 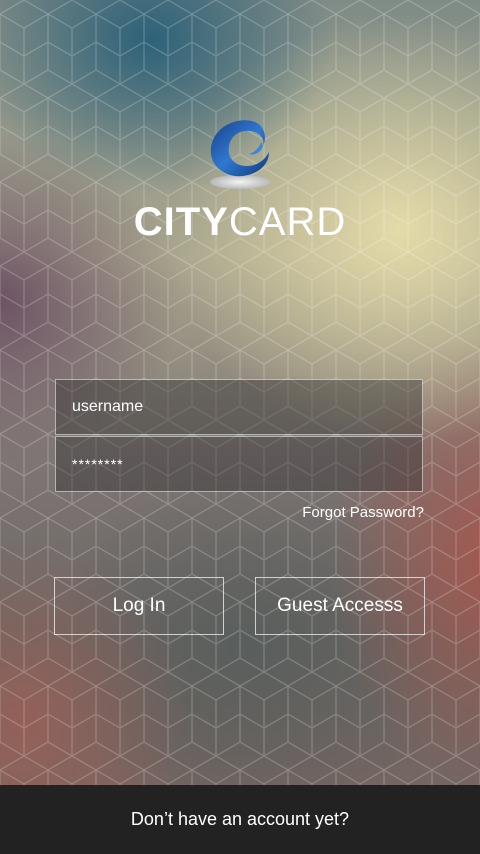 I want to click on brand-wordmark-card: CARD, so click(x=287, y=222).